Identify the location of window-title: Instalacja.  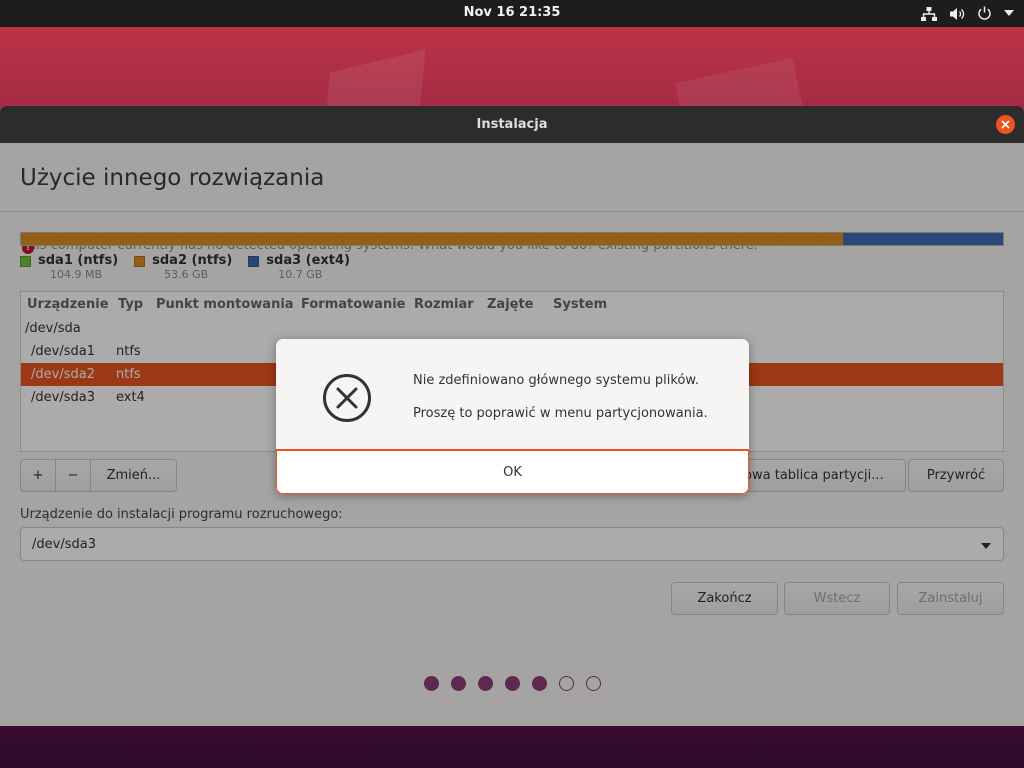
(512, 124).